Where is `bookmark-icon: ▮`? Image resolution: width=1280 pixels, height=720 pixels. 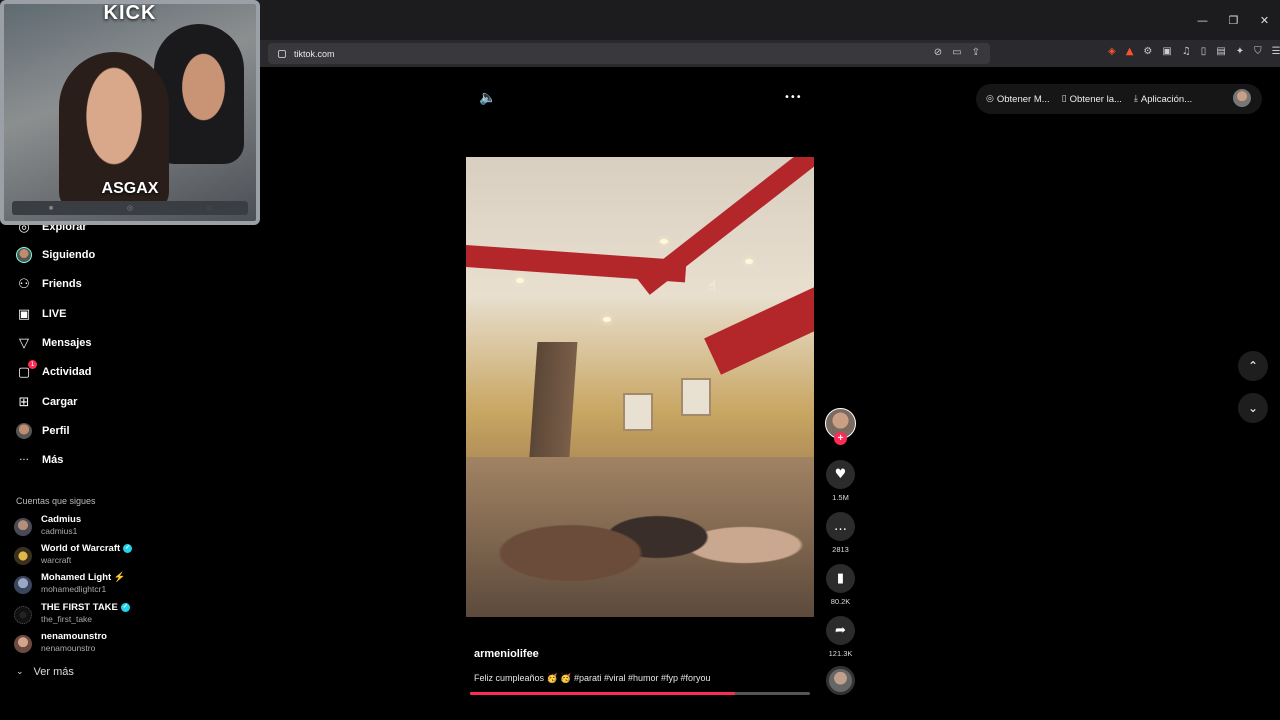
bookmark-icon: ▮ is located at coordinates (840, 578).